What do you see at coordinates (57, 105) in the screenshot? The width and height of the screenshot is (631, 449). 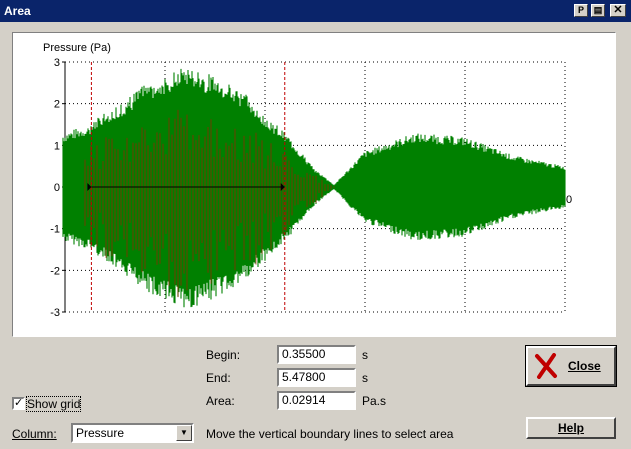 I see `y-tick-label: 2` at bounding box center [57, 105].